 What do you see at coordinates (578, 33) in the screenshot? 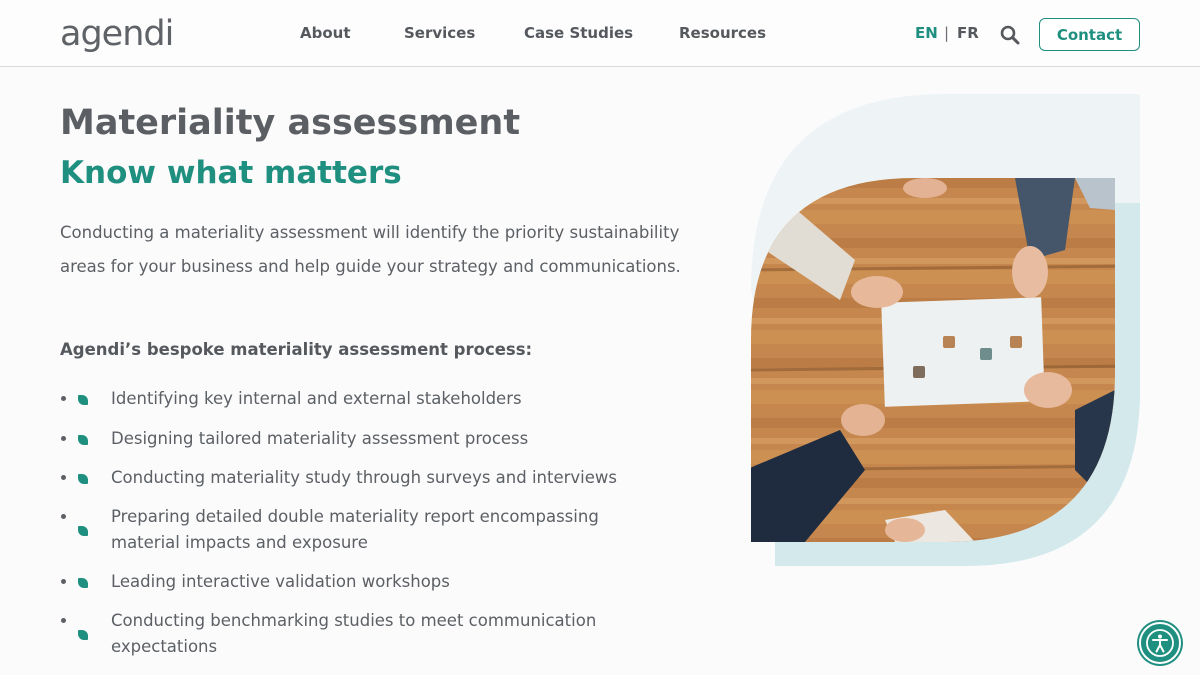
I see `nav-case-studies: Case Studies` at bounding box center [578, 33].